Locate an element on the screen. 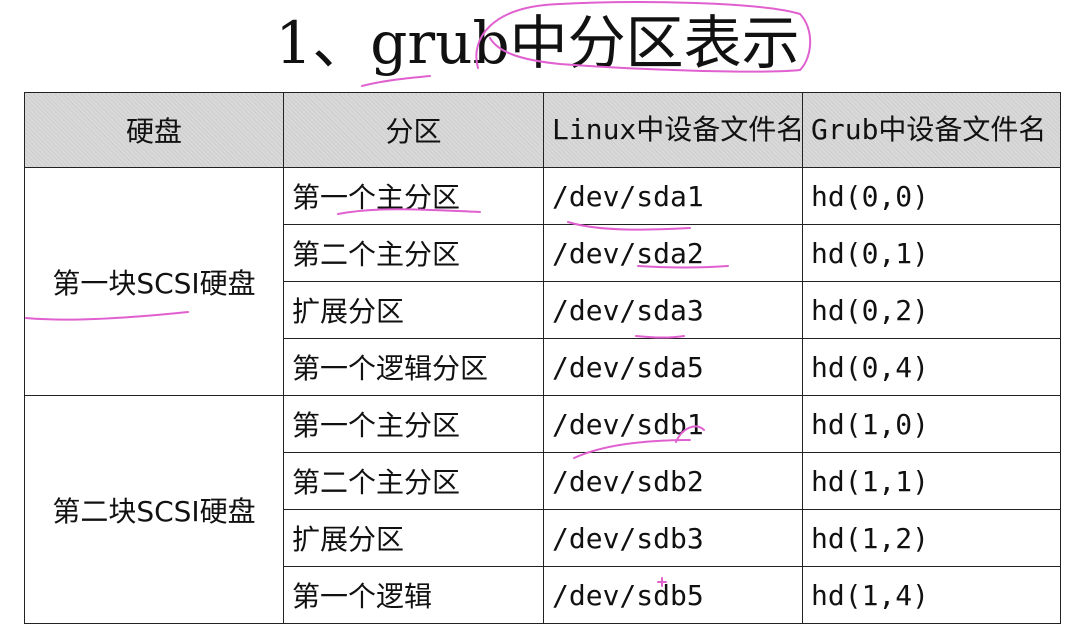  partition-cell: 第一个逻辑 is located at coordinates (413, 595).